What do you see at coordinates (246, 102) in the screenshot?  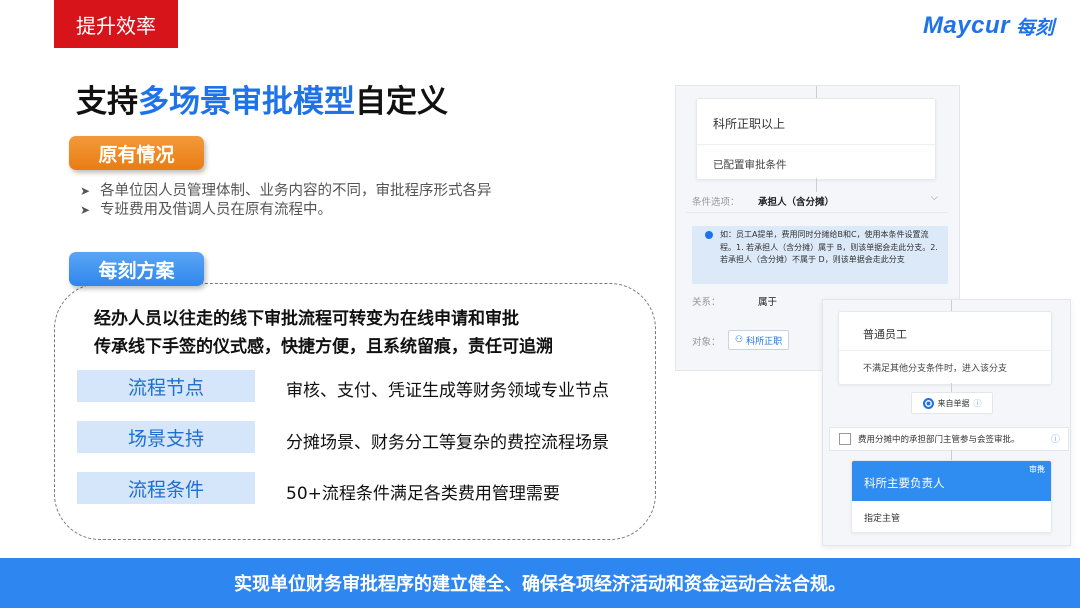 I see `title-highlight: 多场景审批模型` at bounding box center [246, 102].